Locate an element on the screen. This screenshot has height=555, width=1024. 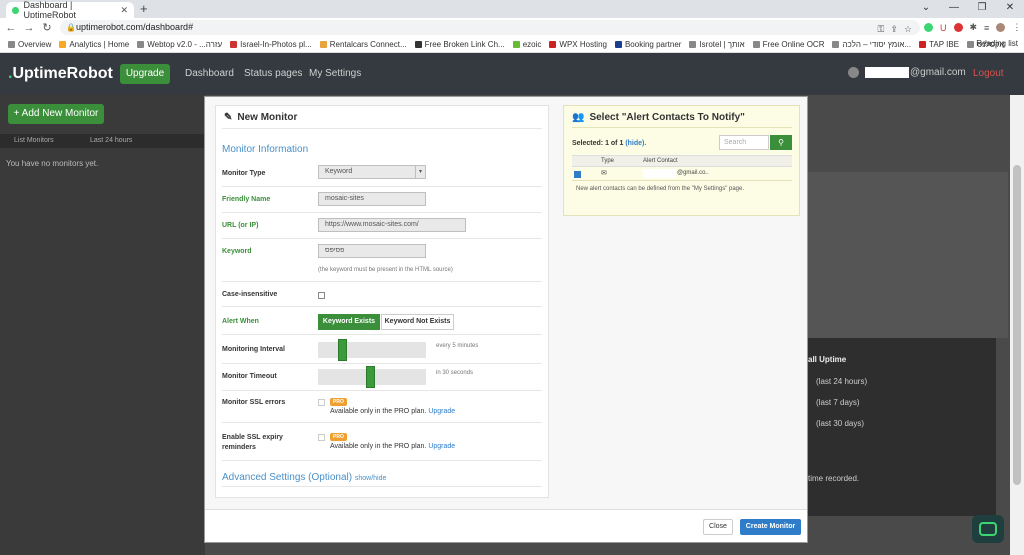
monitor-type-select: Keyword ▾ is located at coordinates (372, 172).